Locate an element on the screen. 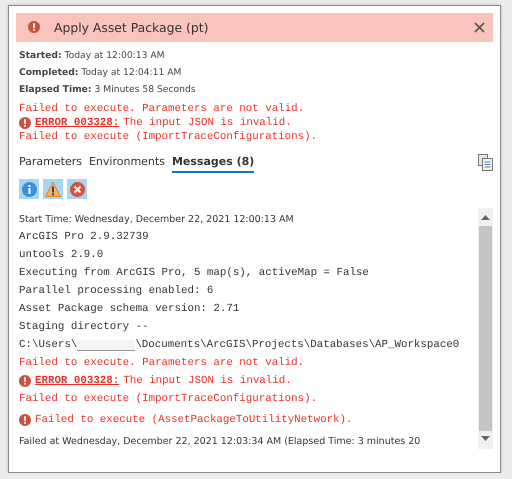 This screenshot has width=512, height=479. message-text: Failed at Wednesday, December 22, 2021 12:03:34 AM (Elapsed Time: 3 minutes 20 is located at coordinates (219, 441).